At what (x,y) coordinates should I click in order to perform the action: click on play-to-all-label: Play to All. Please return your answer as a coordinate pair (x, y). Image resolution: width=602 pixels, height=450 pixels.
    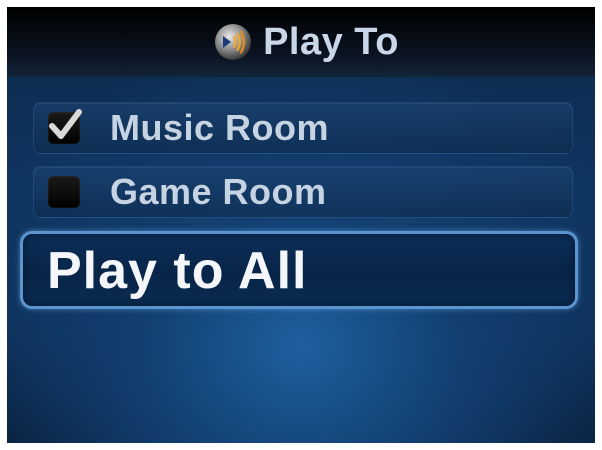
    Looking at the image, I should click on (177, 271).